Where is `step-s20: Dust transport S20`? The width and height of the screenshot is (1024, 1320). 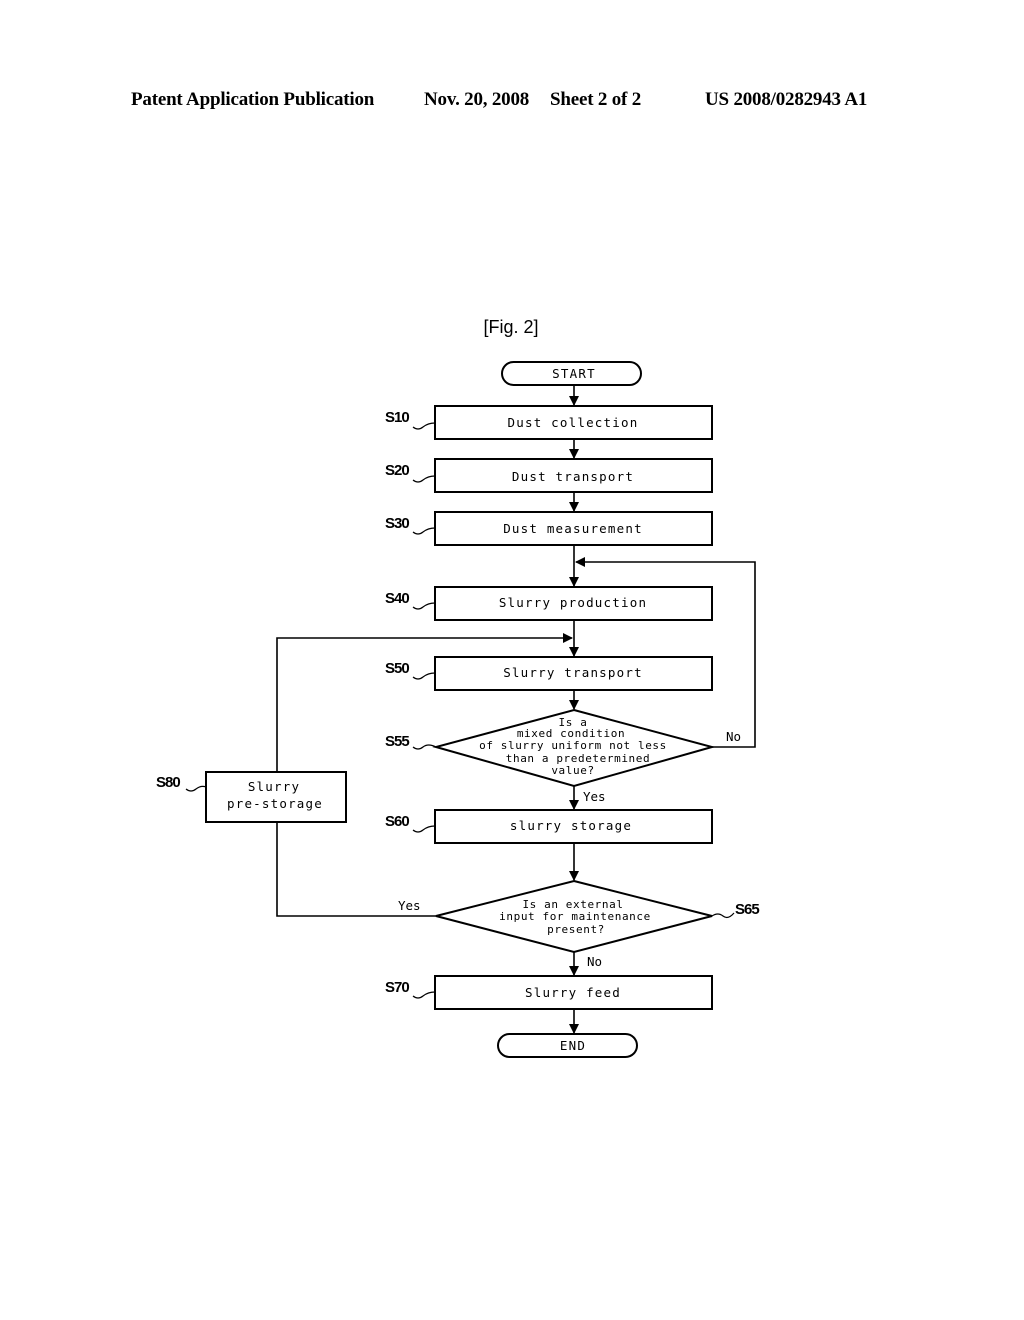
step-s20: Dust transport S20 is located at coordinates (549, 475).